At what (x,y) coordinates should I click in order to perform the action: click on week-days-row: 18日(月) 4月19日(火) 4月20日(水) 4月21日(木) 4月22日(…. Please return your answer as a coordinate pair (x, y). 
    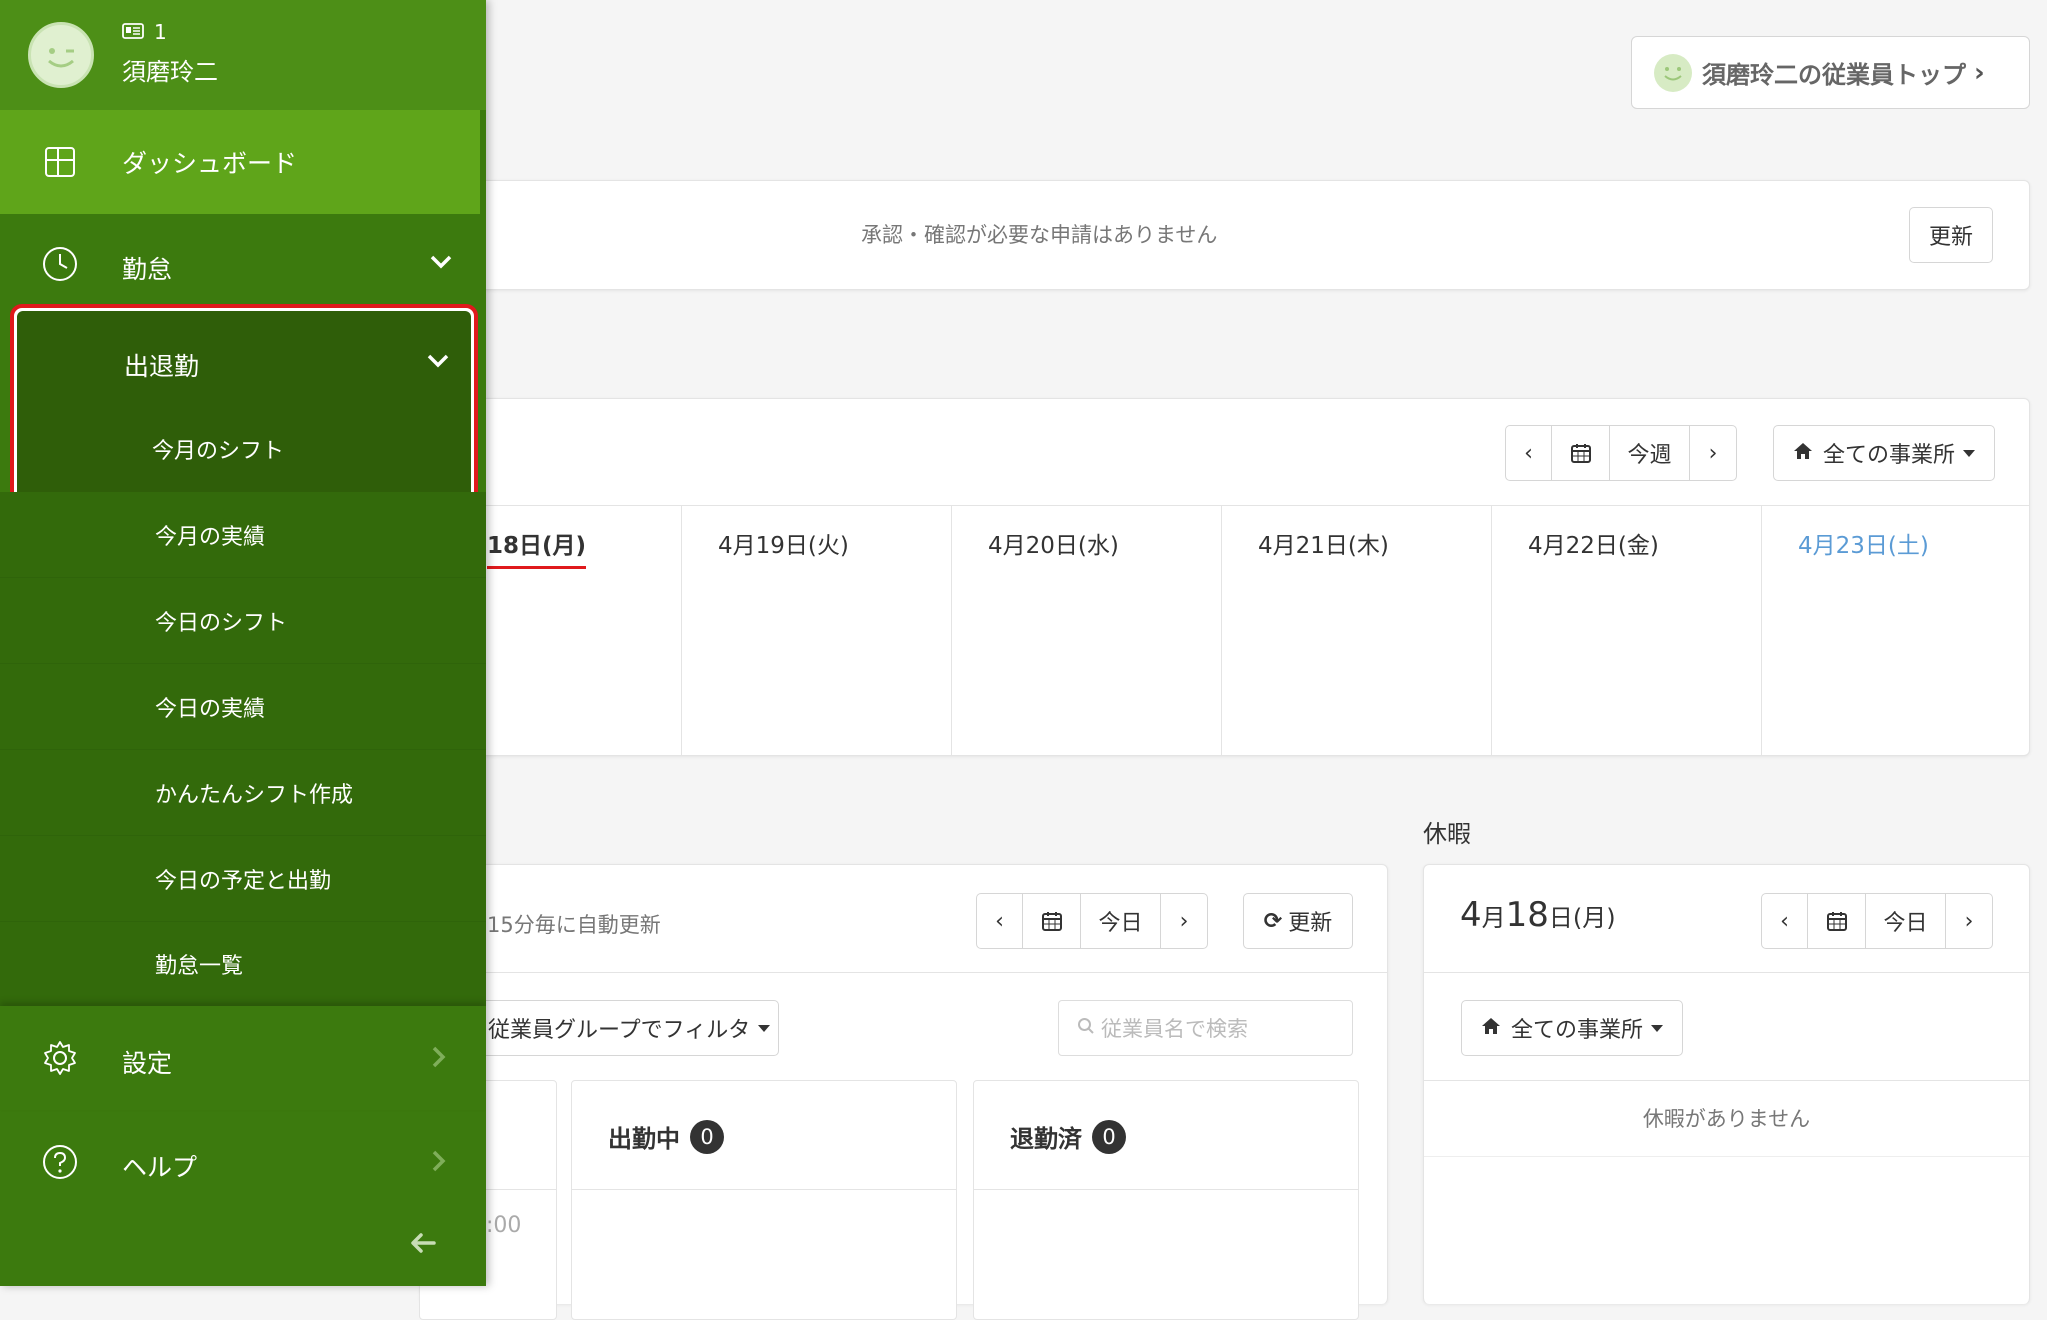
    Looking at the image, I should click on (1225, 630).